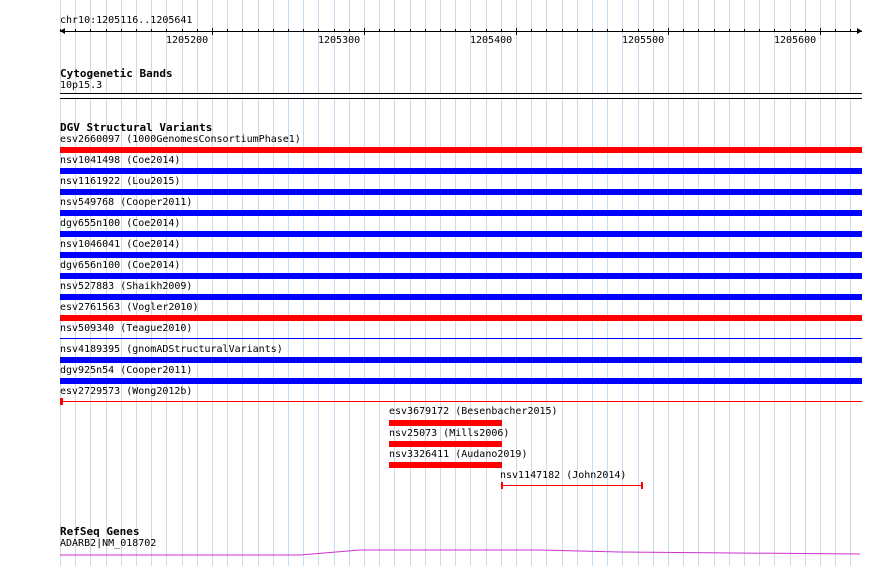  I want to click on dgv-feature-label: nsv1046041 (Coe2014), so click(120, 245).